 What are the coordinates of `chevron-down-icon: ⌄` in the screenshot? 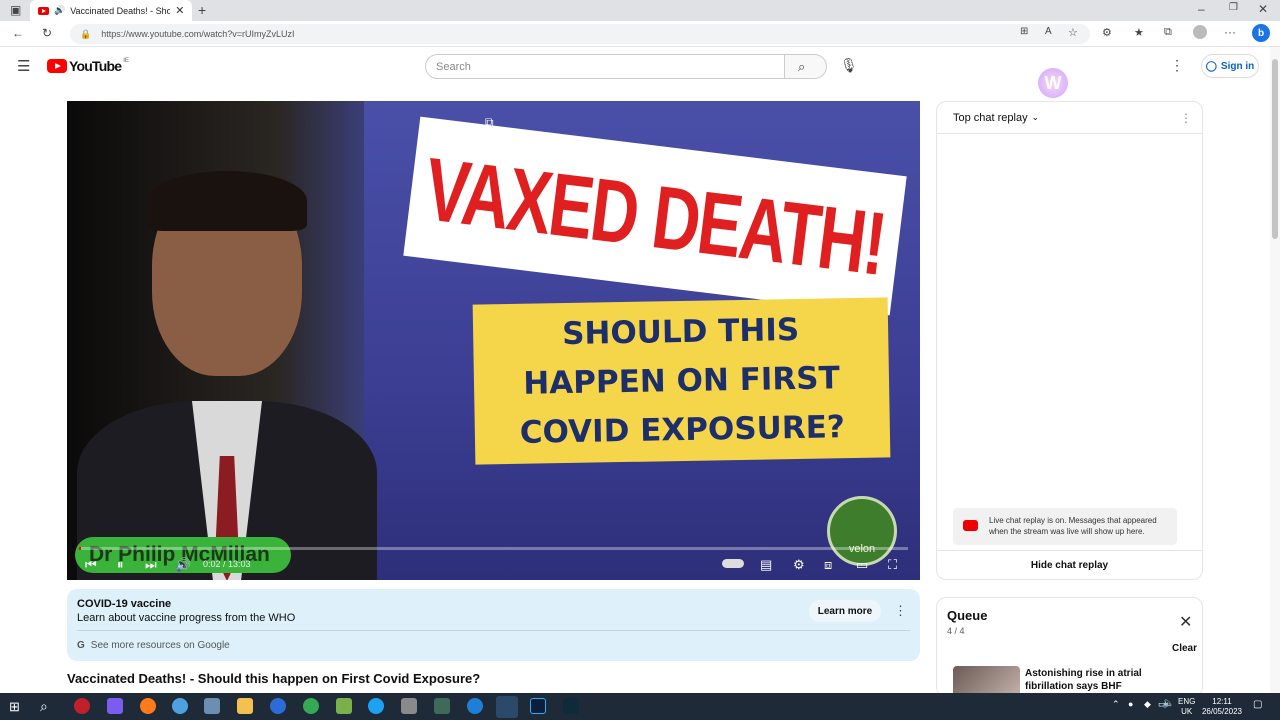 It's located at (1035, 117).